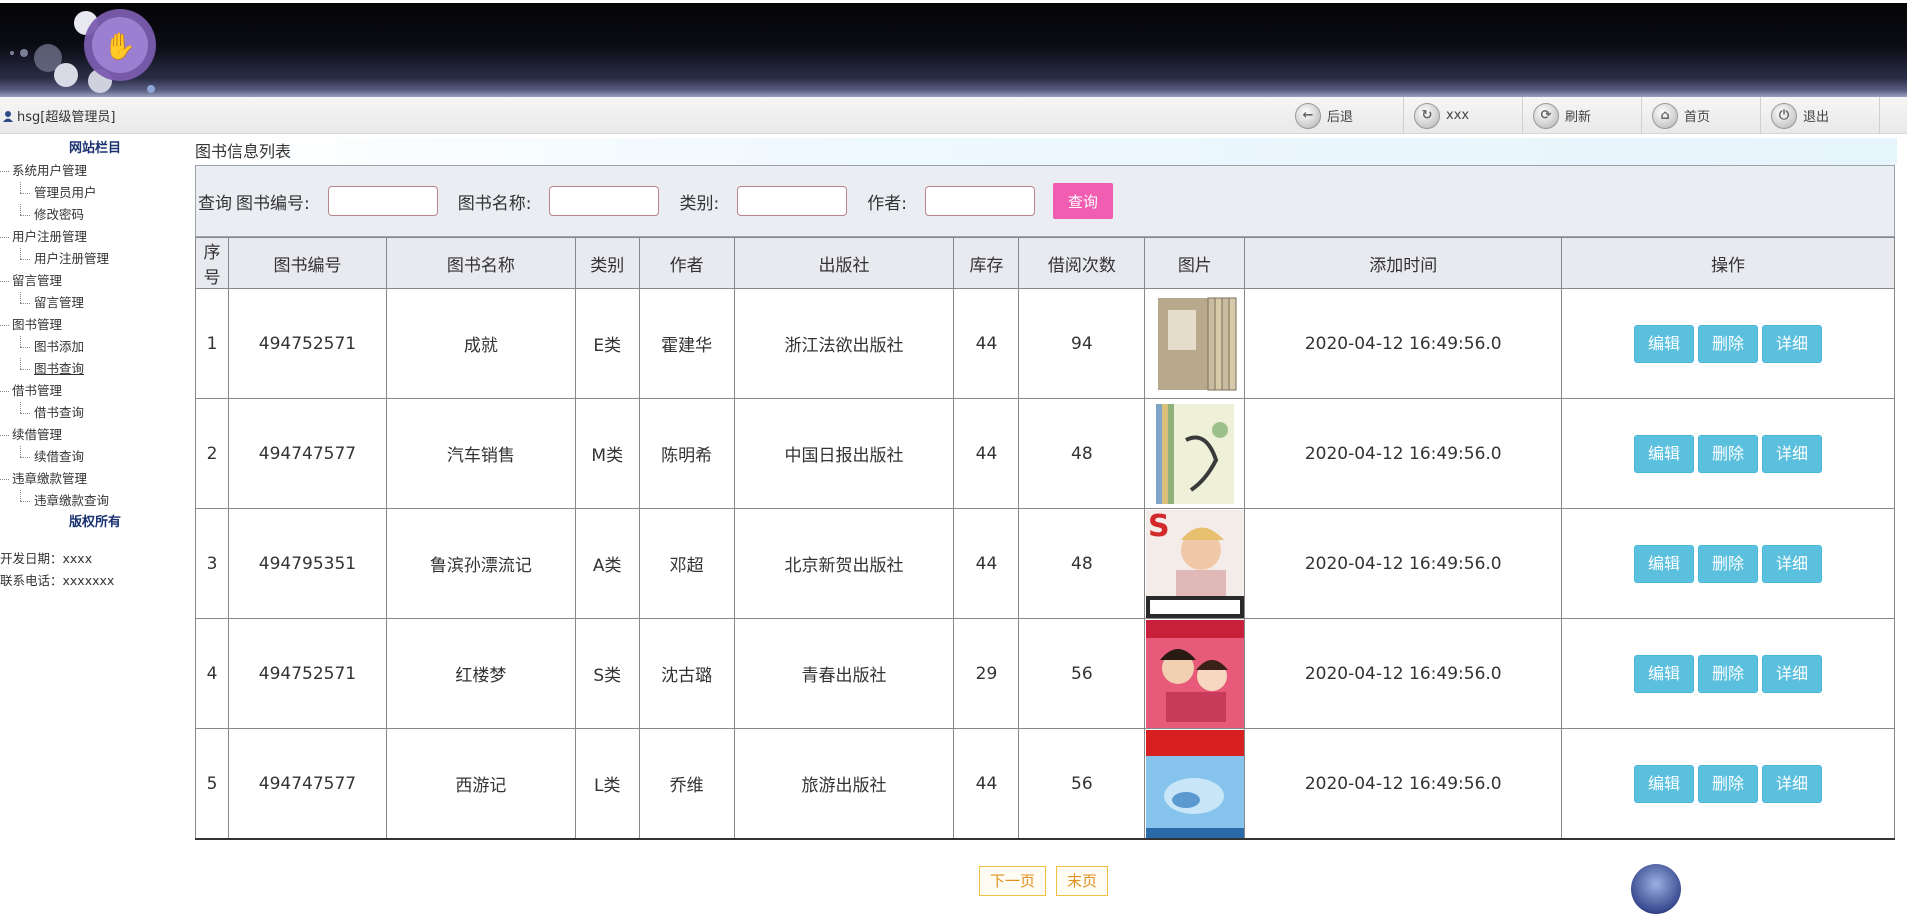 Image resolution: width=1907 pixels, height=914 pixels. What do you see at coordinates (215, 203) in the screenshot?
I see `query-label: 查询` at bounding box center [215, 203].